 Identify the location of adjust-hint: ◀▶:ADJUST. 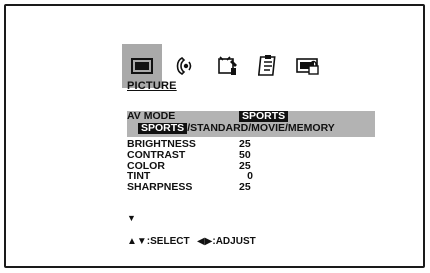
(226, 241).